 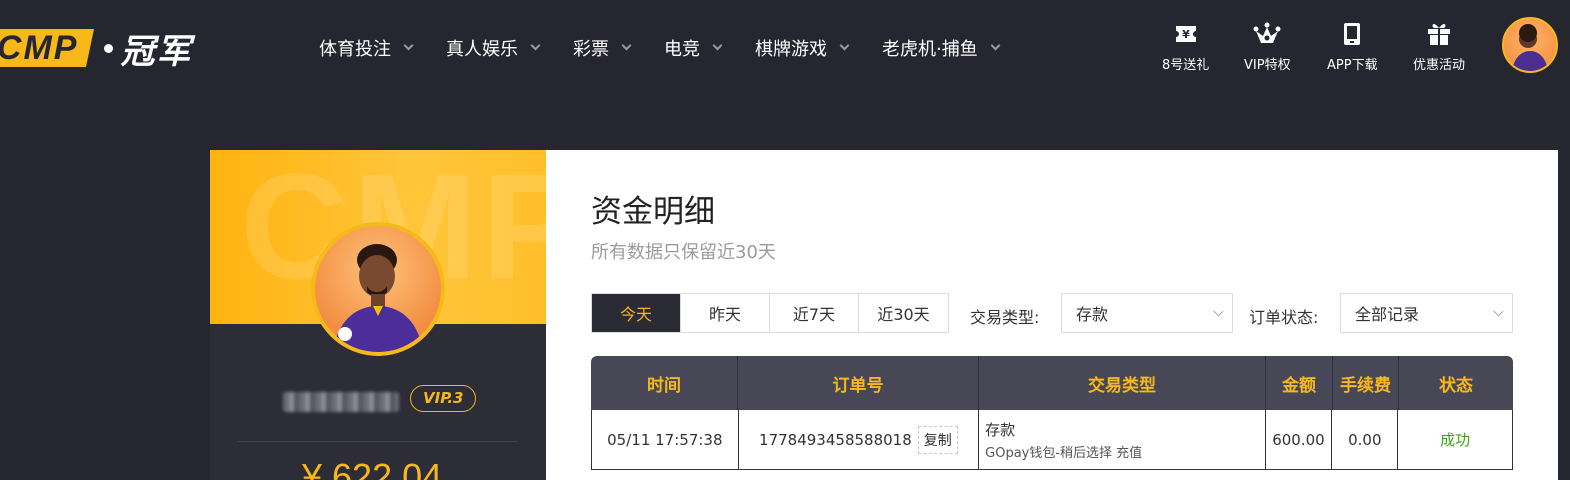 I want to click on nav-item-sports: 体育投注, so click(x=366, y=48).